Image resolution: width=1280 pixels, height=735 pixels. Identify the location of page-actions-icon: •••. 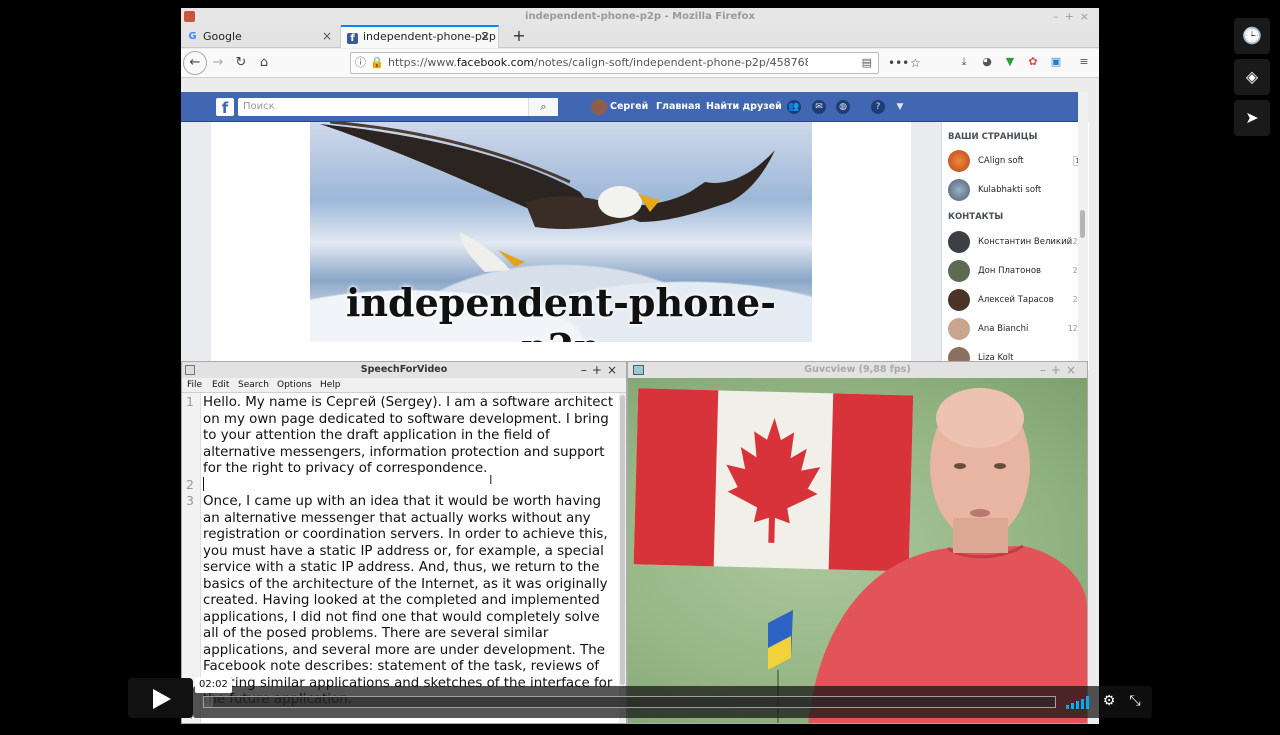
(898, 63).